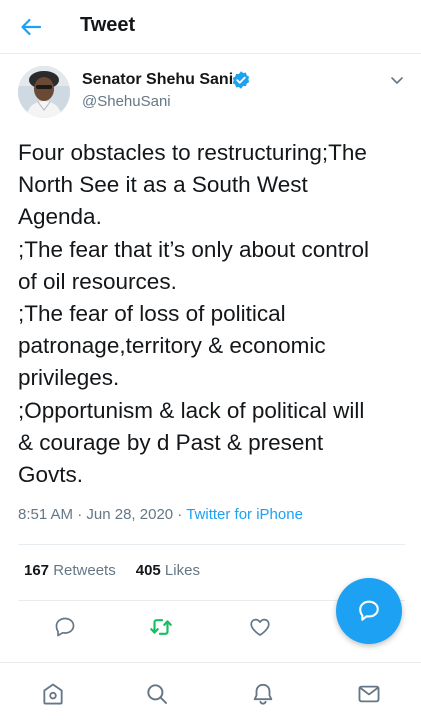  Describe the element at coordinates (60, 217) in the screenshot. I see `tweet-text-line: Agenda.` at that location.